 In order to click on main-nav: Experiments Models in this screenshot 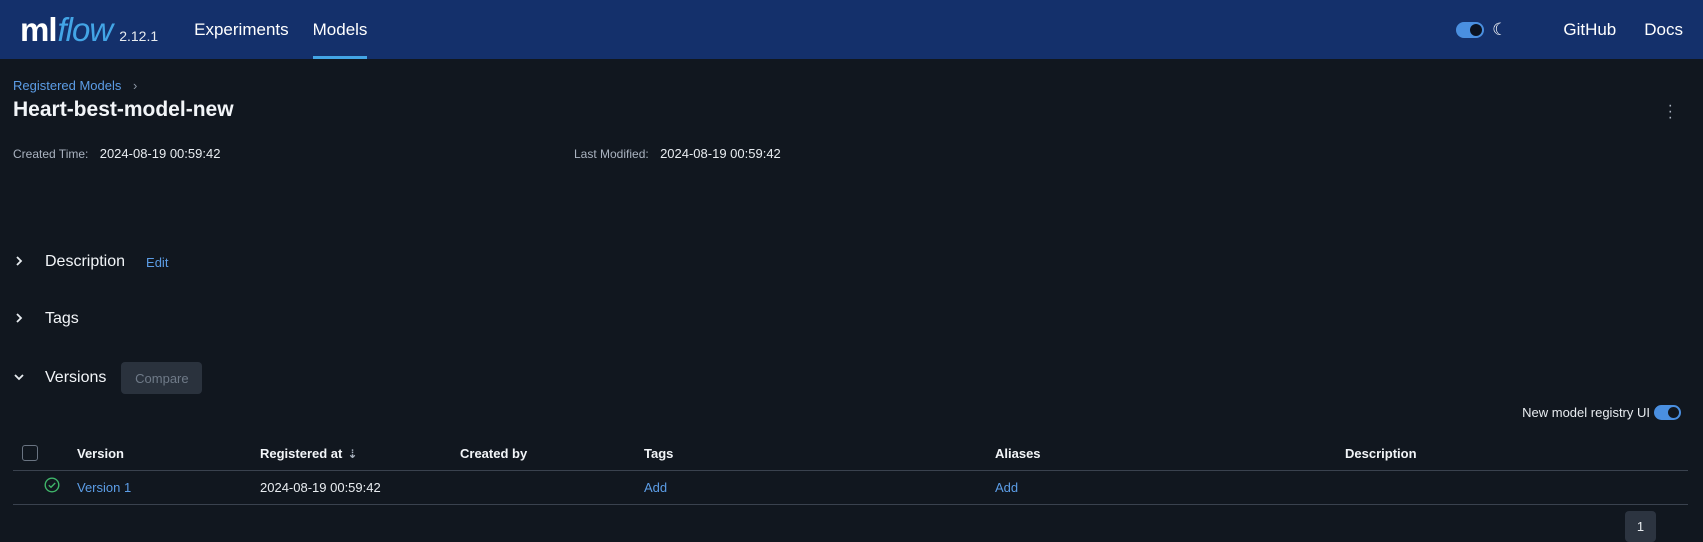, I will do `click(280, 29)`.